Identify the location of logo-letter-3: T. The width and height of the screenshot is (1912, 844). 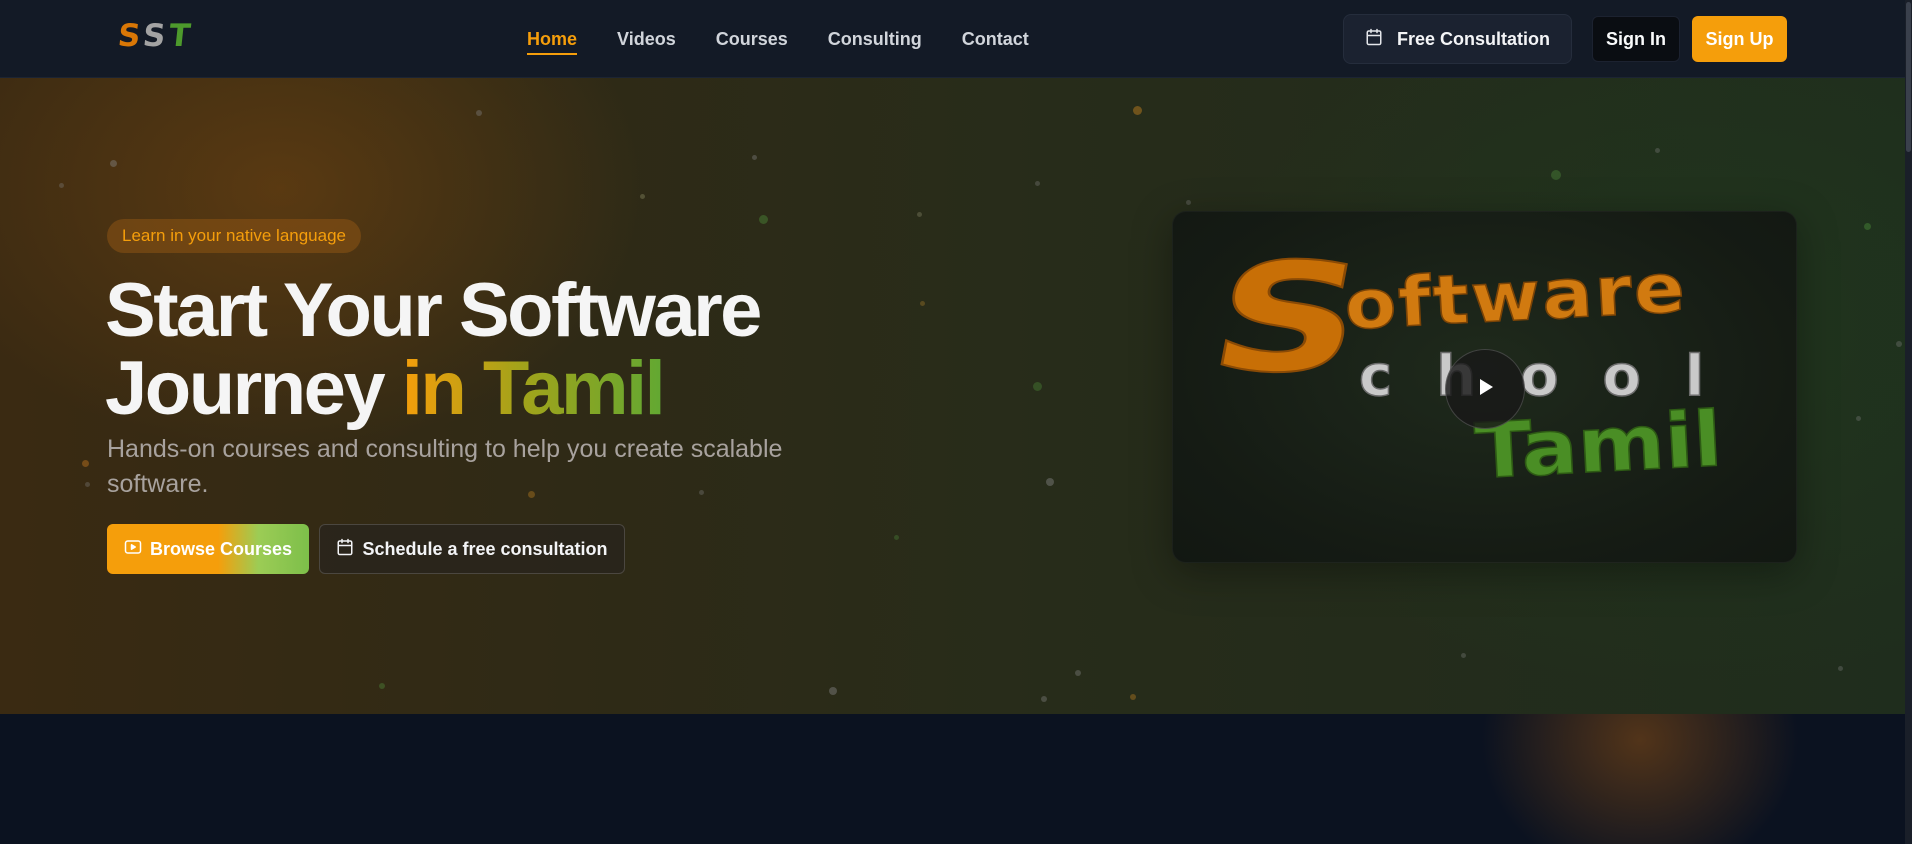
(180, 36).